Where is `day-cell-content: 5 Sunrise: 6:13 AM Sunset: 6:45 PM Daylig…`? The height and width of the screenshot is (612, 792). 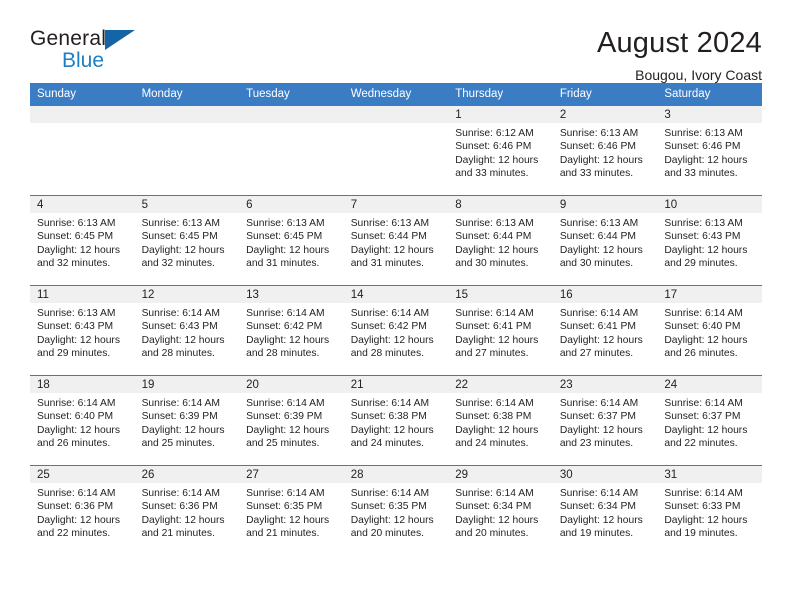
day-cell-content: 5 Sunrise: 6:13 AM Sunset: 6:45 PM Daylig… is located at coordinates (187, 240).